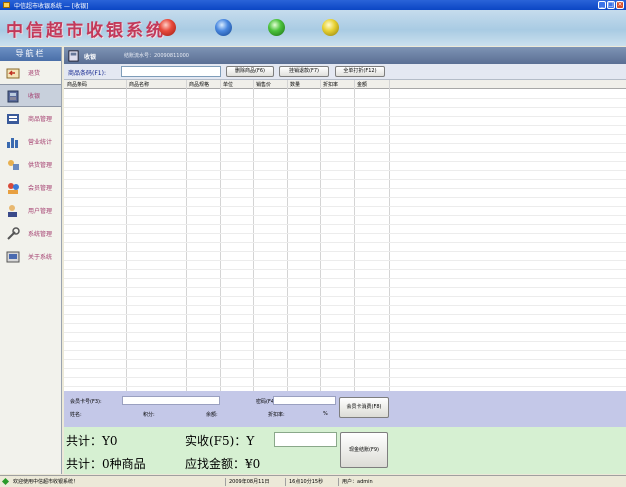 The width and height of the screenshot is (626, 487). I want to click on sidebar-item-members: 会员管理, so click(30, 187).